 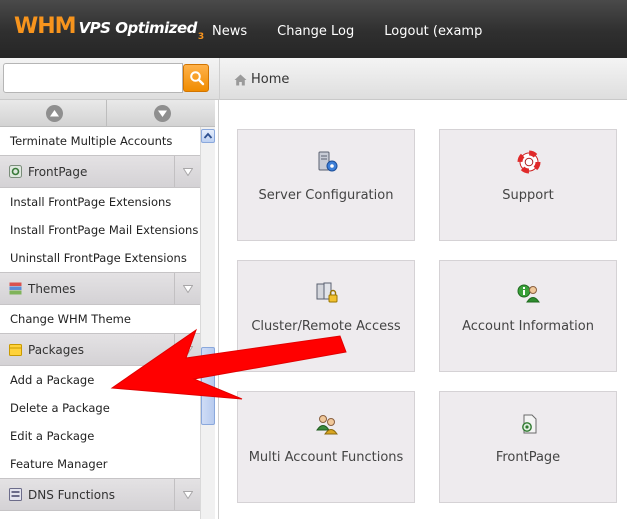 What do you see at coordinates (45, 26) in the screenshot?
I see `logo-whm-text: WHM` at bounding box center [45, 26].